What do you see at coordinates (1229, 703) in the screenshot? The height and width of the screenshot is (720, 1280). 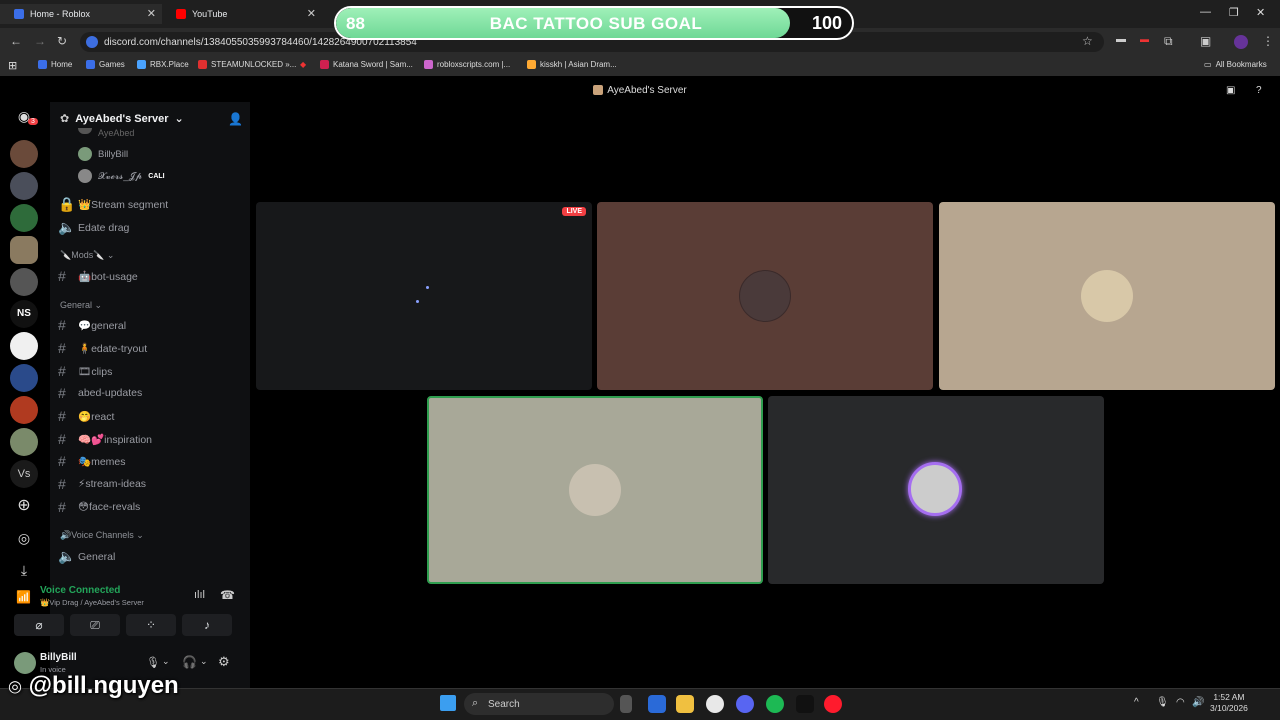 I see `system-clock: 1:52 AM 3/10/2026` at bounding box center [1229, 703].